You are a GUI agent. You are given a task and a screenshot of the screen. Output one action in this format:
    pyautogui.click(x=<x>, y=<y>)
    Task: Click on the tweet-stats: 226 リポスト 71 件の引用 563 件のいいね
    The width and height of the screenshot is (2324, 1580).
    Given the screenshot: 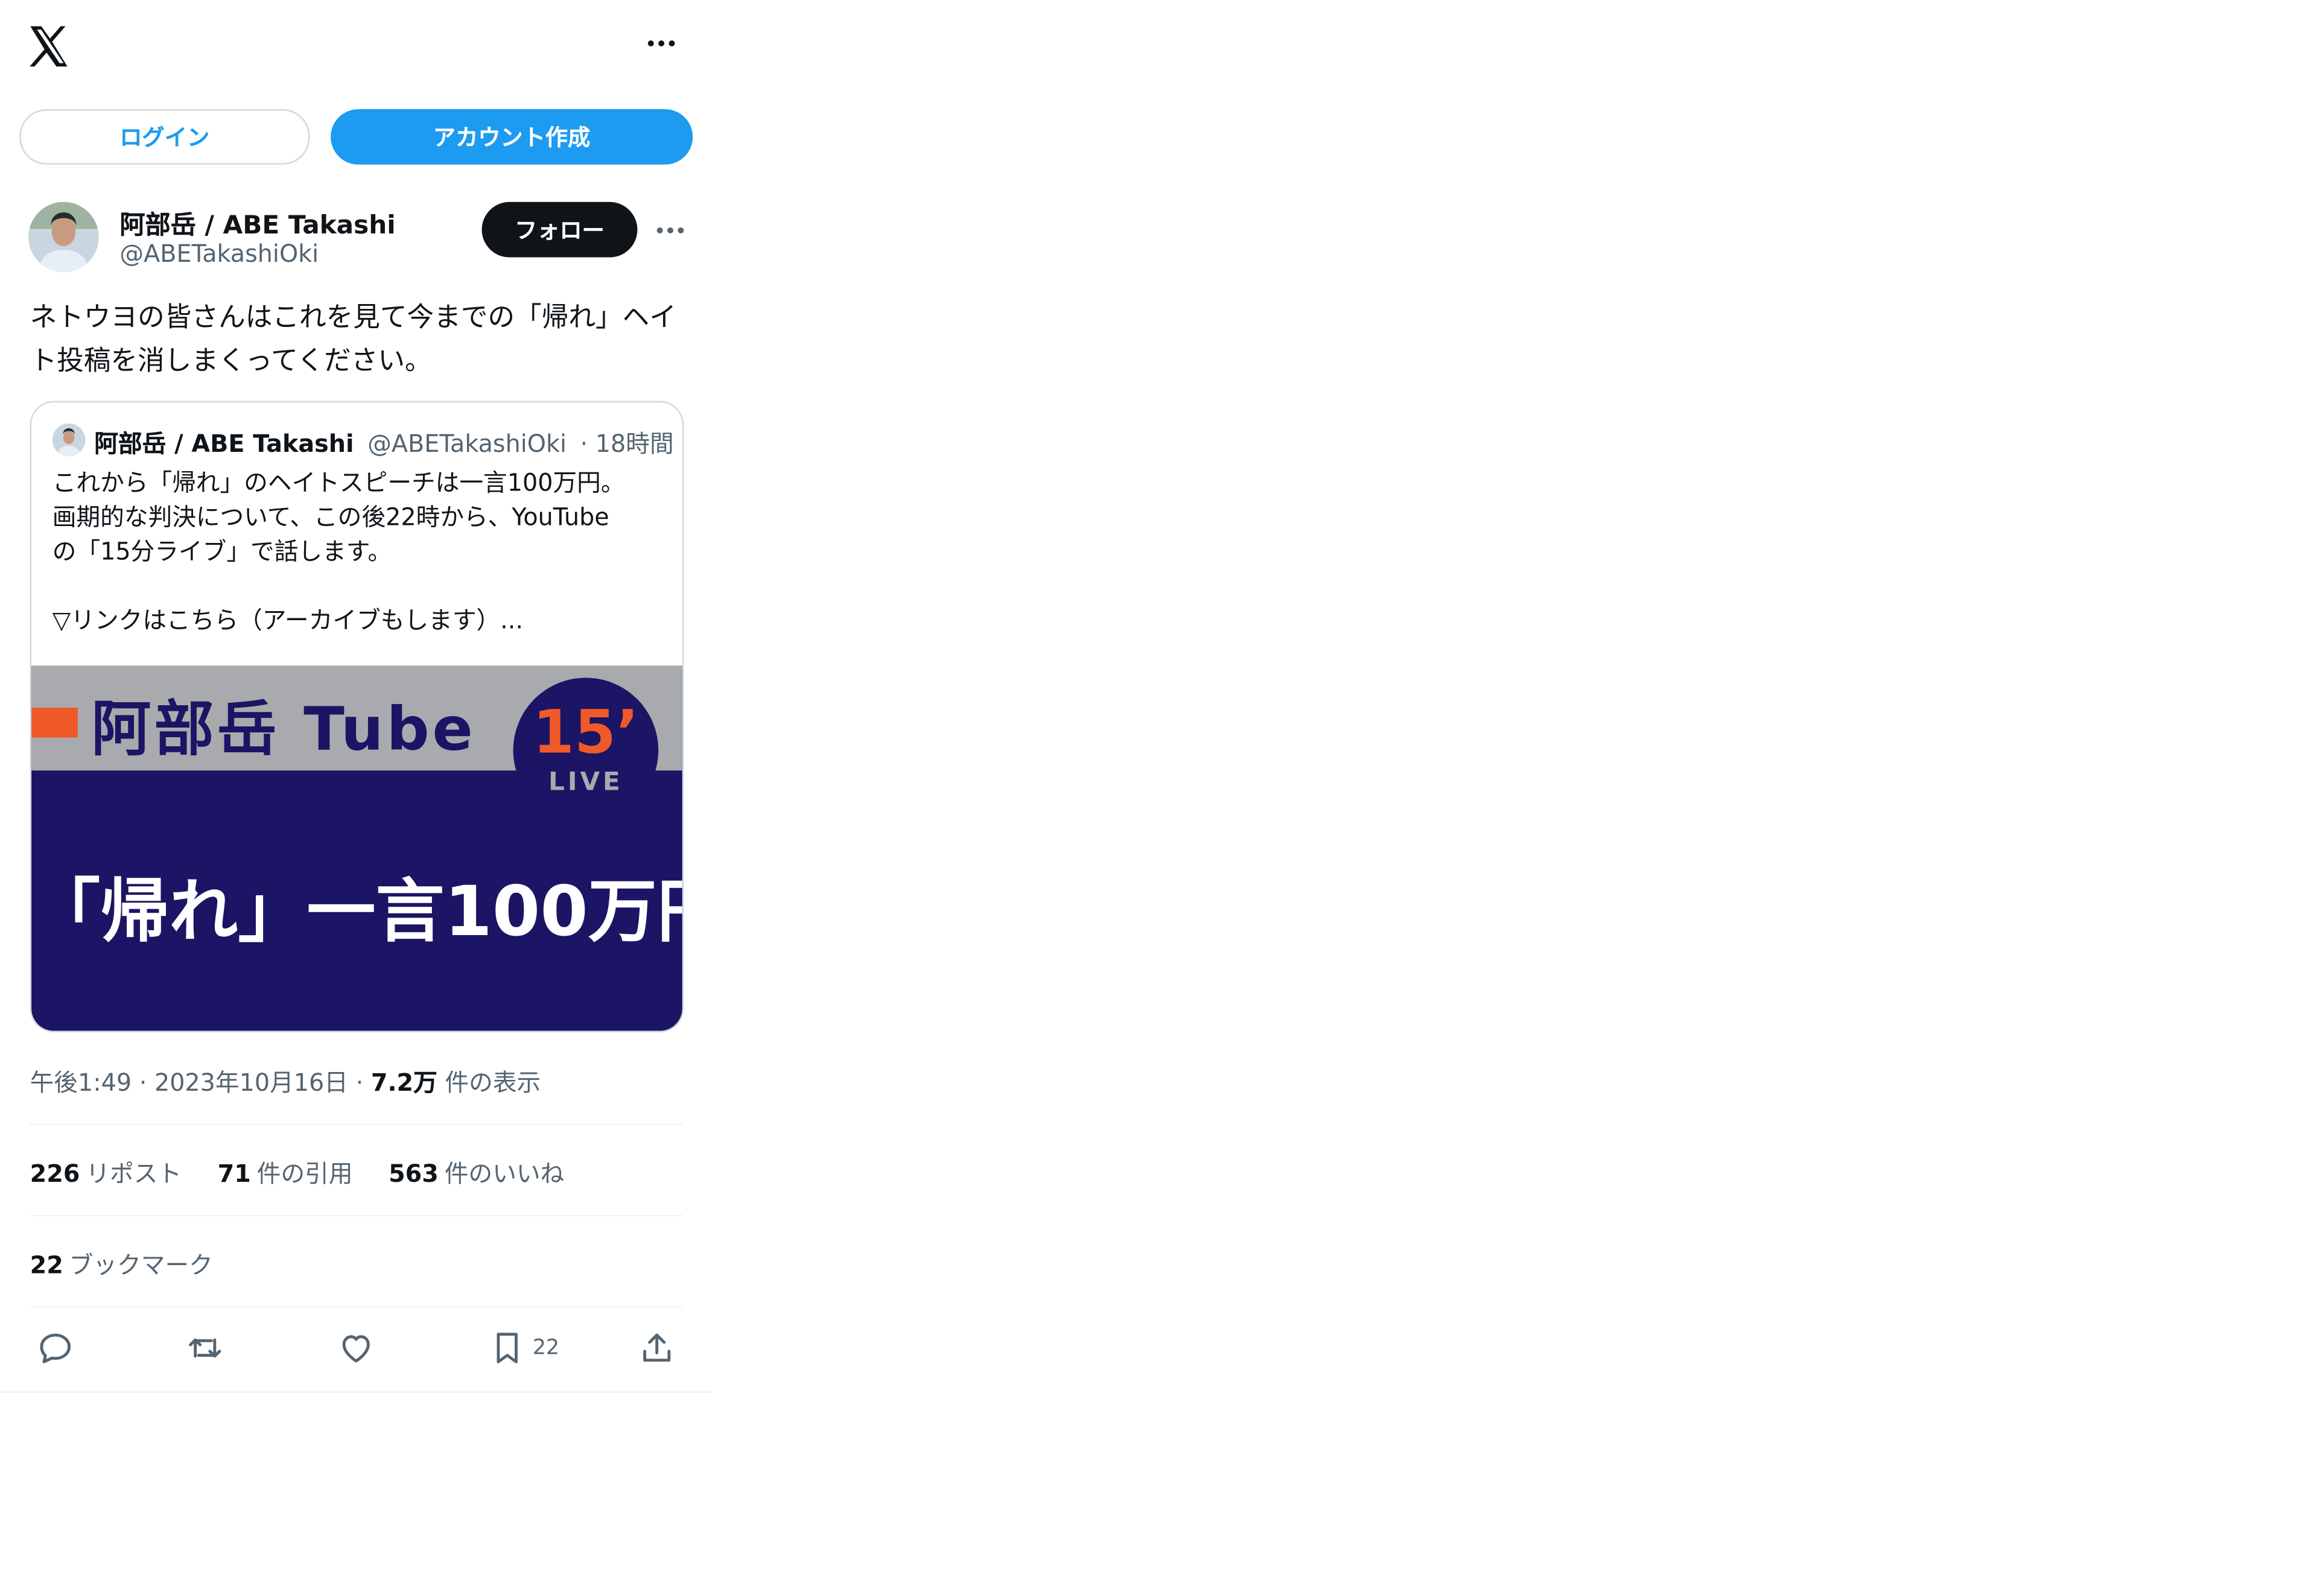 What is the action you would take?
    pyautogui.click(x=297, y=1171)
    